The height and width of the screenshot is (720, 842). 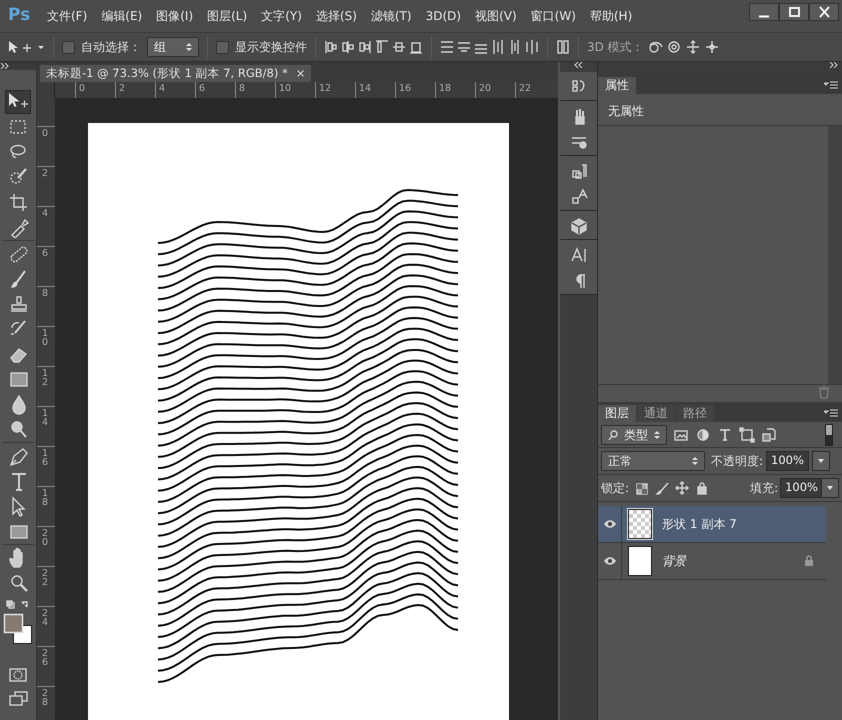 What do you see at coordinates (175, 90) in the screenshot?
I see `ruler-label: 4` at bounding box center [175, 90].